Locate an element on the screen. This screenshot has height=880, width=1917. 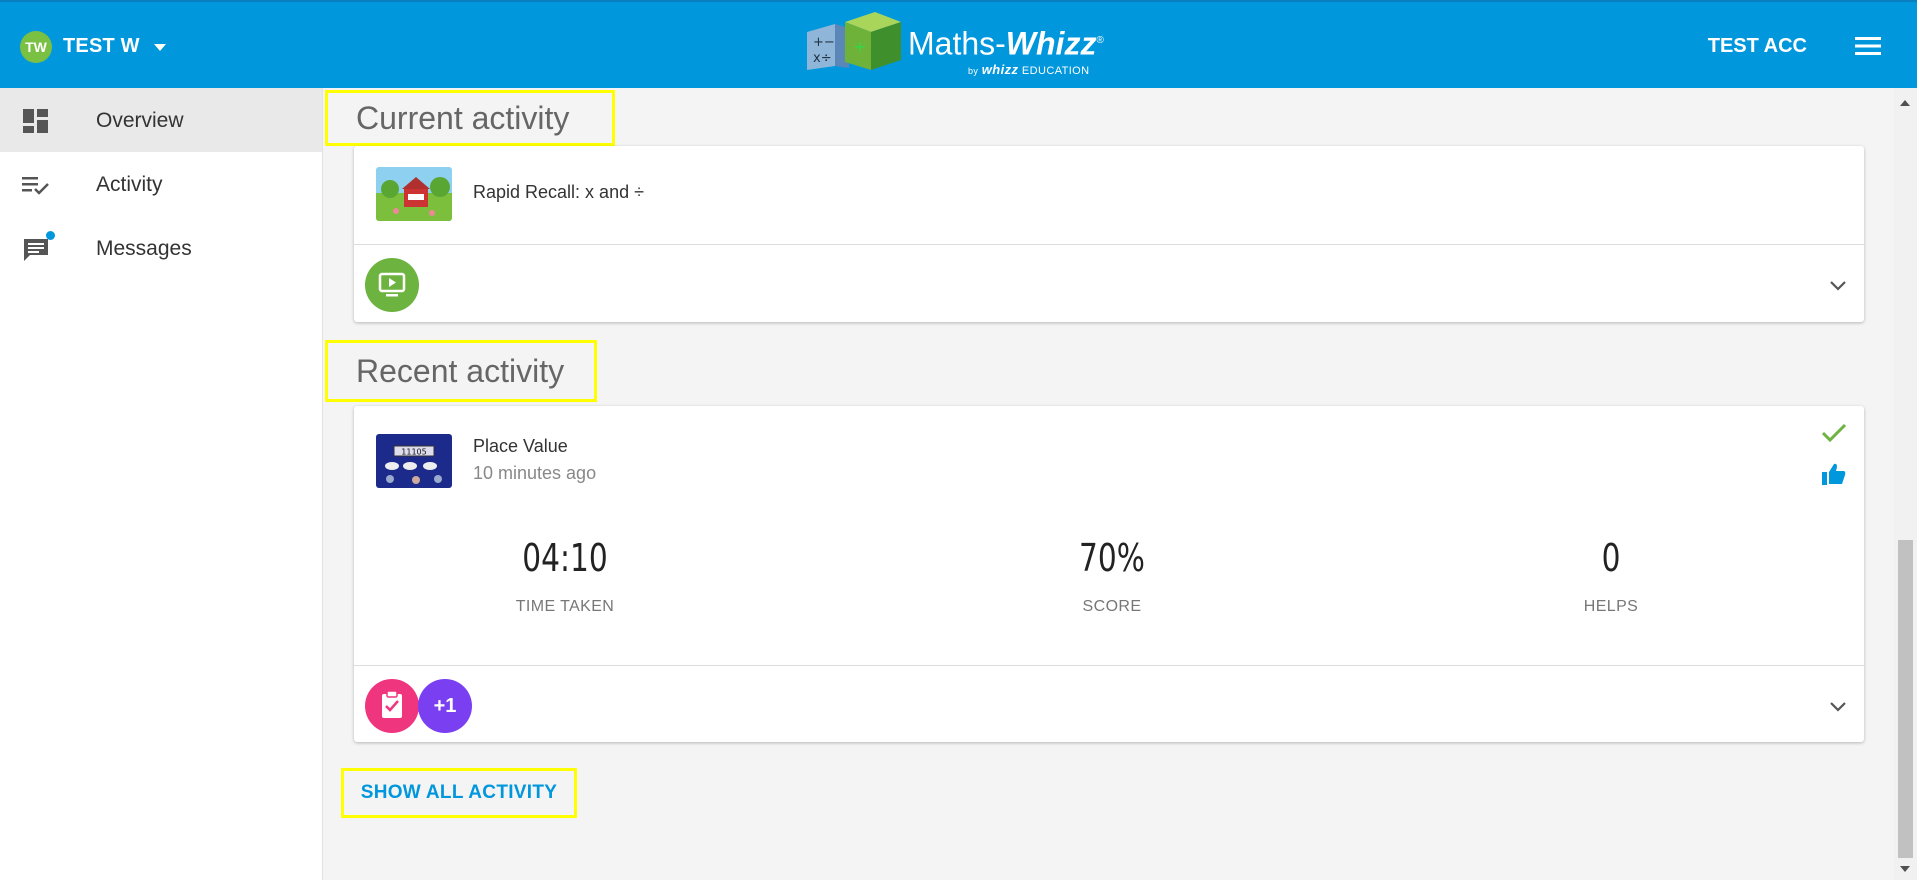
clipboard-check-icon is located at coordinates (392, 704).